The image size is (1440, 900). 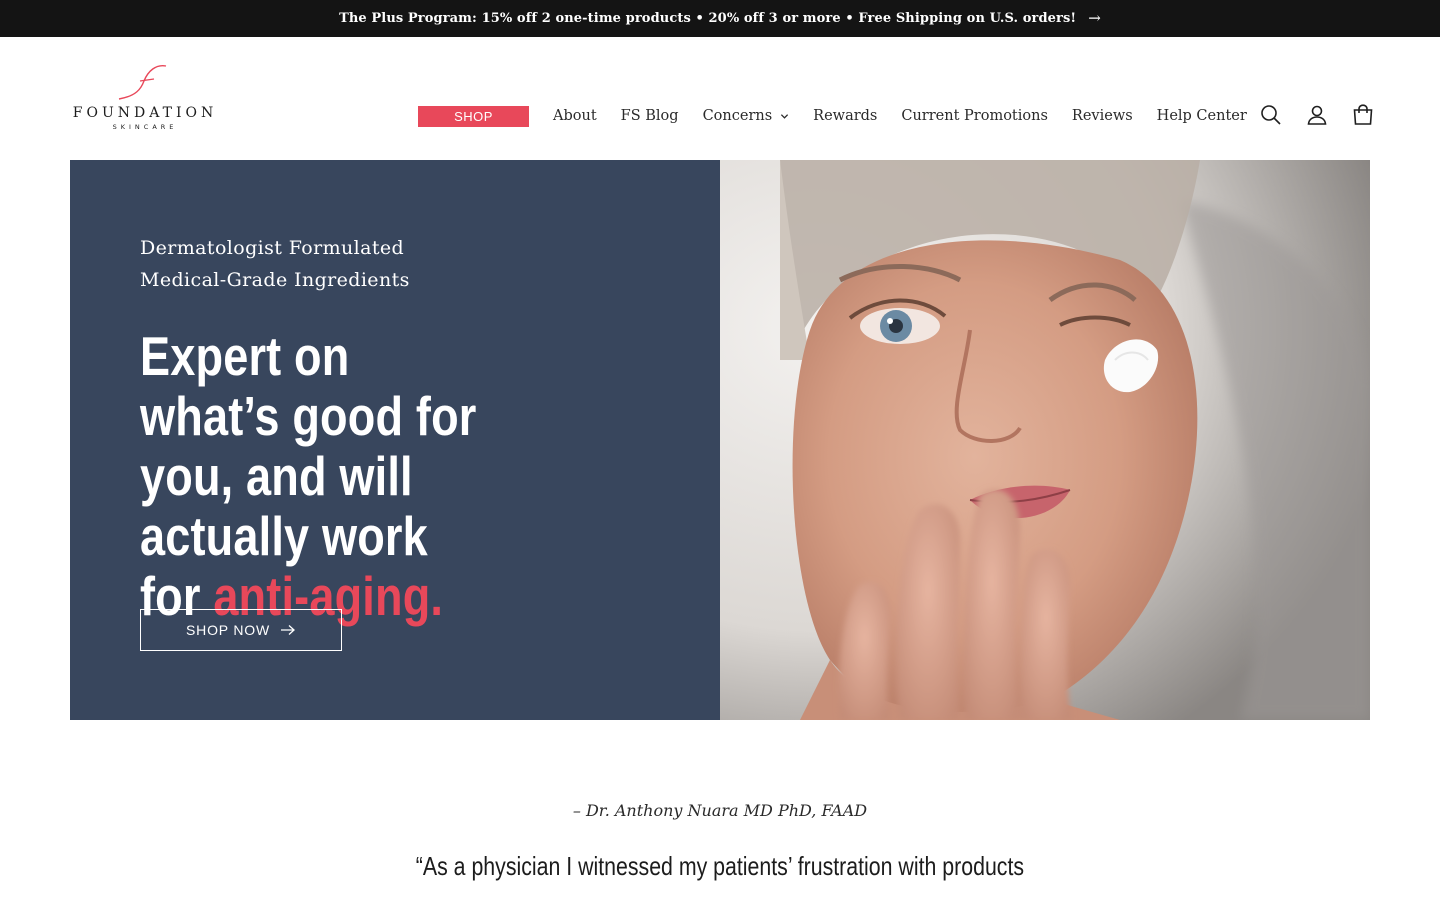 What do you see at coordinates (1094, 18) in the screenshot?
I see `arrow-right-icon: →` at bounding box center [1094, 18].